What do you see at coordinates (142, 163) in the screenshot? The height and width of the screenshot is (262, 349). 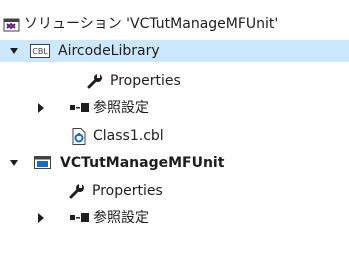 I see `project-label: VCTutManageMFUnit` at bounding box center [142, 163].